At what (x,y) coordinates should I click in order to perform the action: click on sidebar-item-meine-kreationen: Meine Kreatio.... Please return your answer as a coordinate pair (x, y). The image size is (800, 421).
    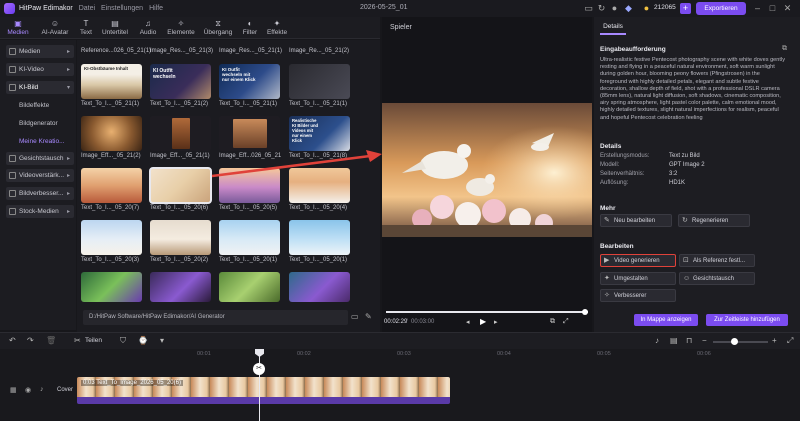
    Looking at the image, I should click on (42, 141).